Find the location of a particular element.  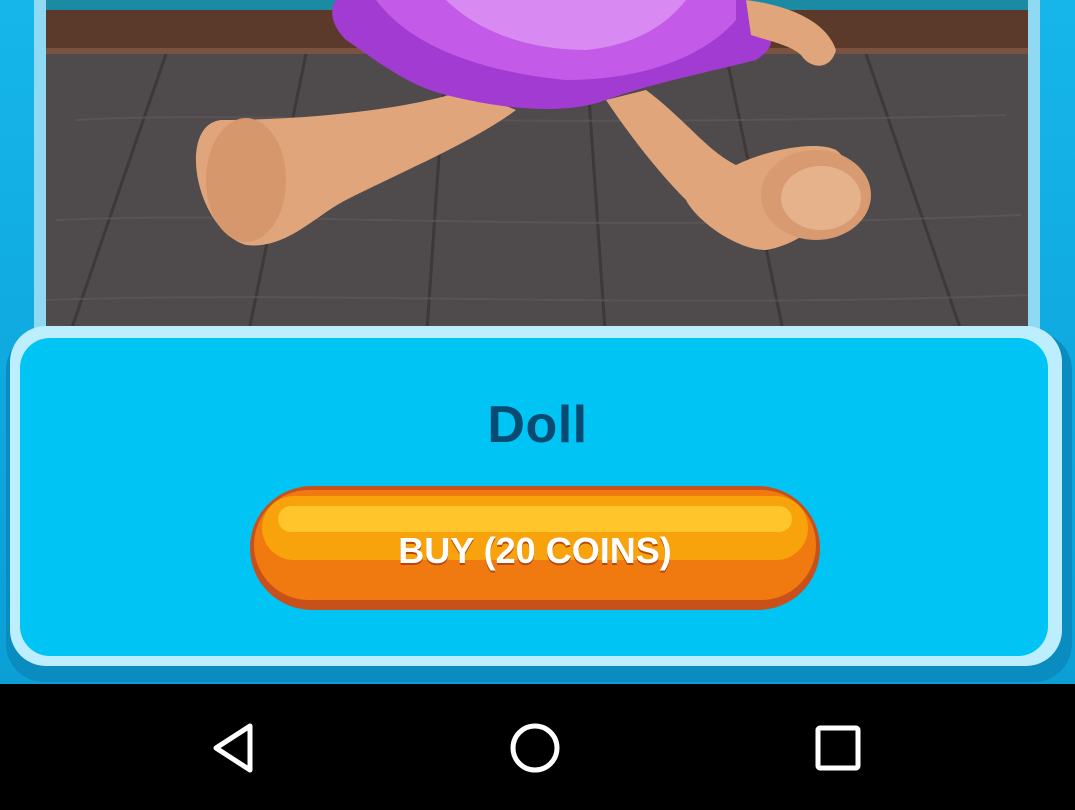

back-button is located at coordinates (234, 748).